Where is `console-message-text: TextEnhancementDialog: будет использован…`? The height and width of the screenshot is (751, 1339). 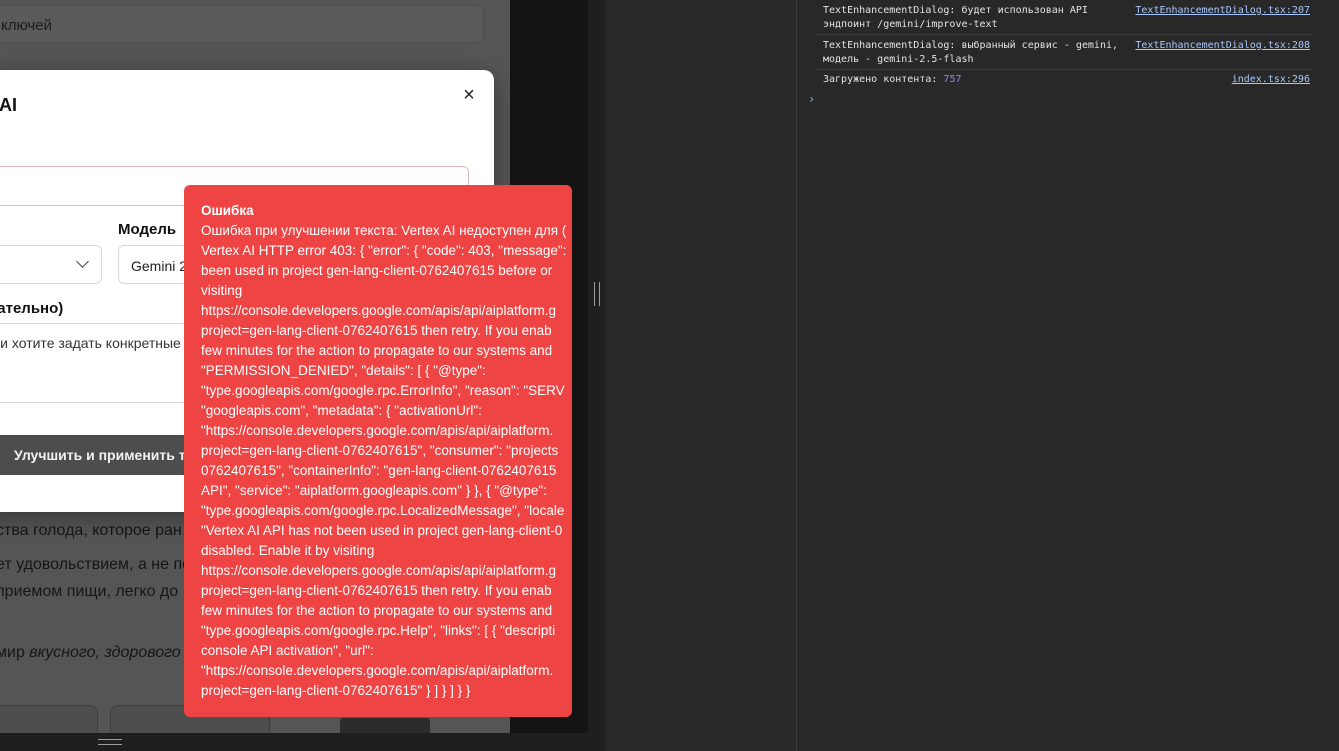
console-message-text: TextEnhancementDialog: будет использован… is located at coordinates (955, 18).